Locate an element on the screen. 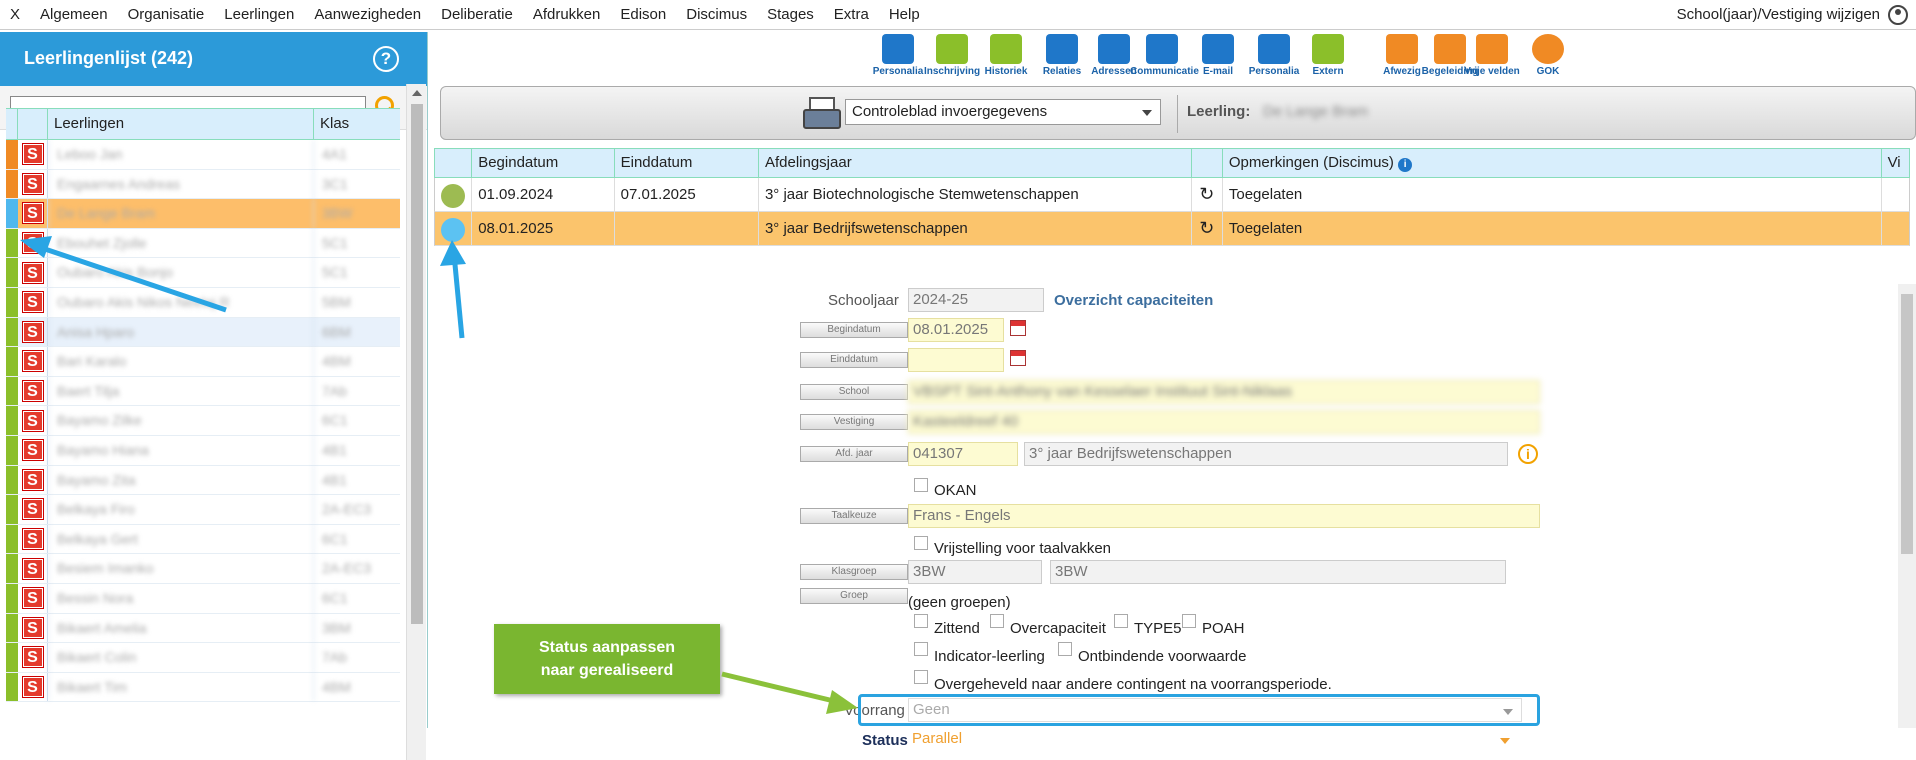  begindatum-label-button: Begindatum is located at coordinates (854, 330).